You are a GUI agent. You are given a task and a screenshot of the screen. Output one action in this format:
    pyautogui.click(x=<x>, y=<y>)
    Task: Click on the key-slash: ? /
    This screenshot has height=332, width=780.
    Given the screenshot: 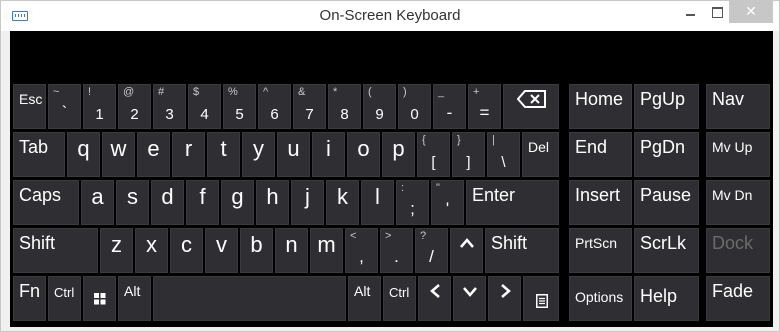 What is the action you would take?
    pyautogui.click(x=431, y=250)
    